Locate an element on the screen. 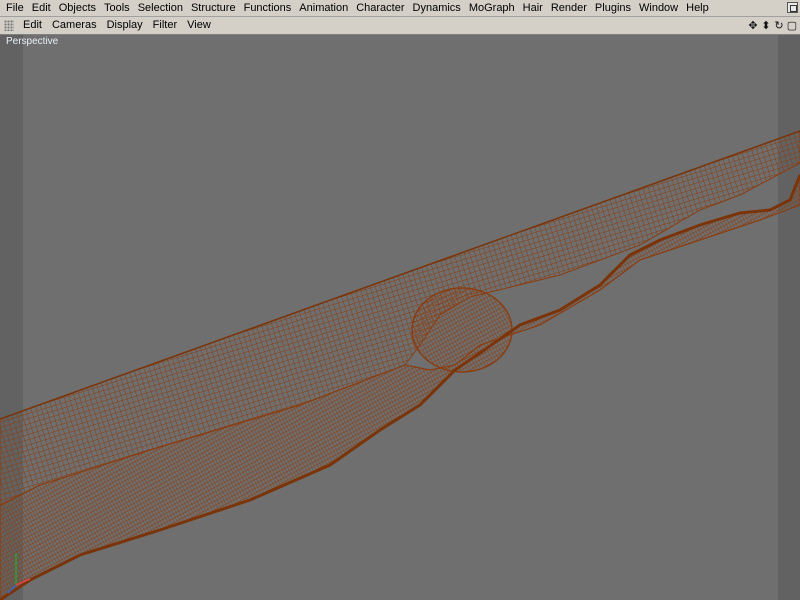 The width and height of the screenshot is (800, 600). viewport-menu-view: View is located at coordinates (199, 25).